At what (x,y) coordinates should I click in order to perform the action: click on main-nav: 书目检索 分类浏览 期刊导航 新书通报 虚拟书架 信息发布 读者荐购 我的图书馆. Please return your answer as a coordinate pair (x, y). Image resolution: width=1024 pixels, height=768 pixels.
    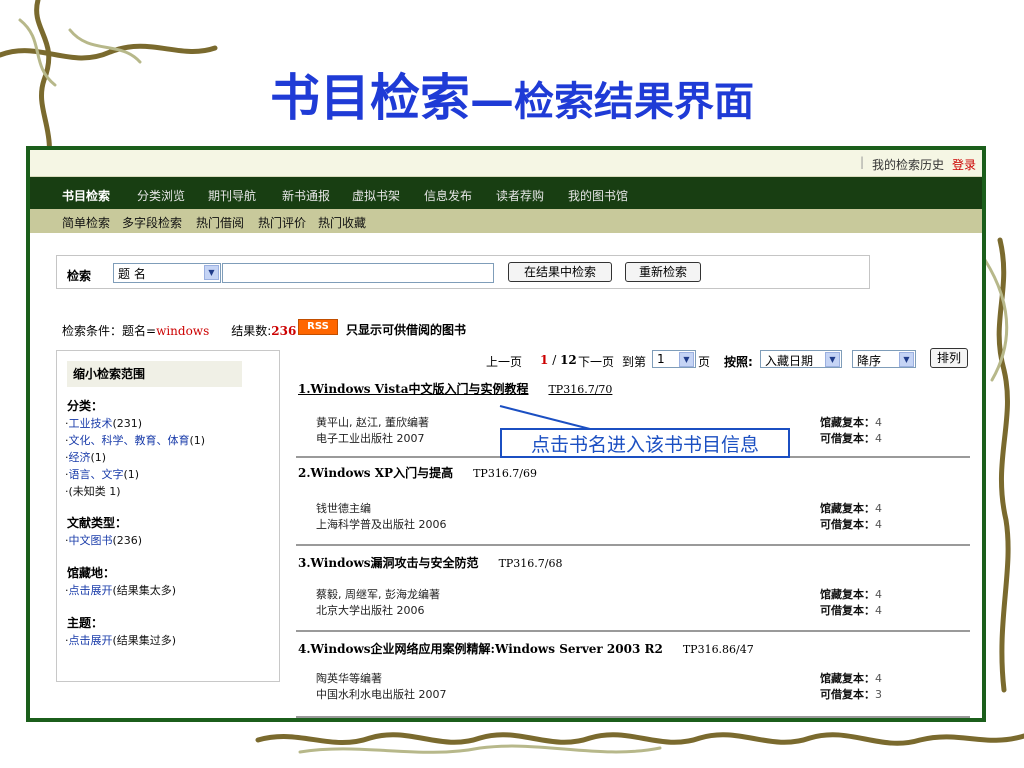
    Looking at the image, I should click on (506, 193).